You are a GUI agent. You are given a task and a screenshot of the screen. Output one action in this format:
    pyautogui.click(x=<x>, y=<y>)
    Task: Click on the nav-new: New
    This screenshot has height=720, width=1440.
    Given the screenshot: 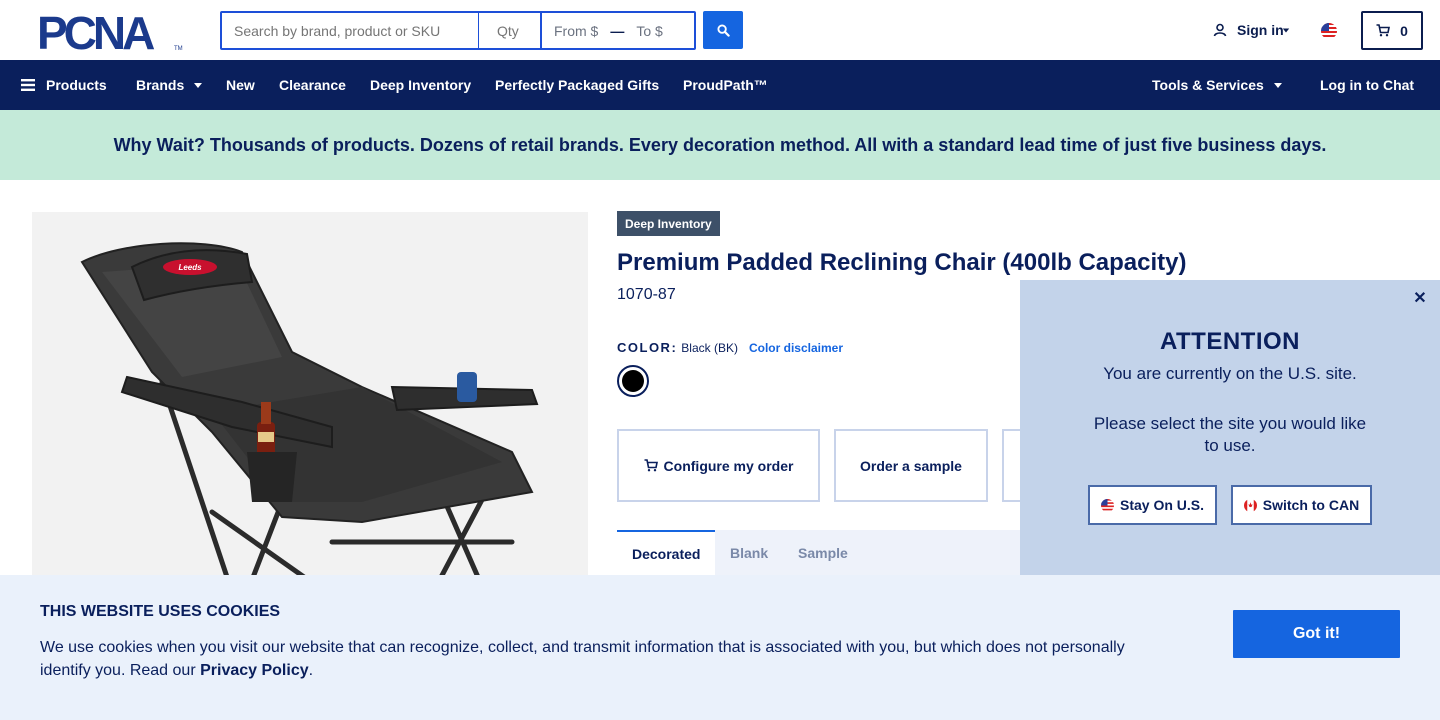 What is the action you would take?
    pyautogui.click(x=240, y=85)
    